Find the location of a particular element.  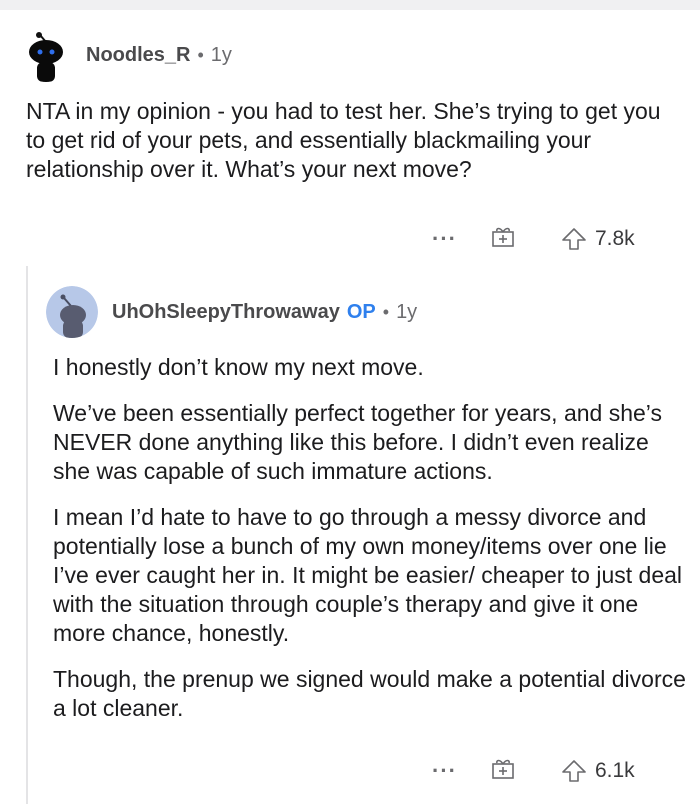

op-badge: OP is located at coordinates (361, 312).